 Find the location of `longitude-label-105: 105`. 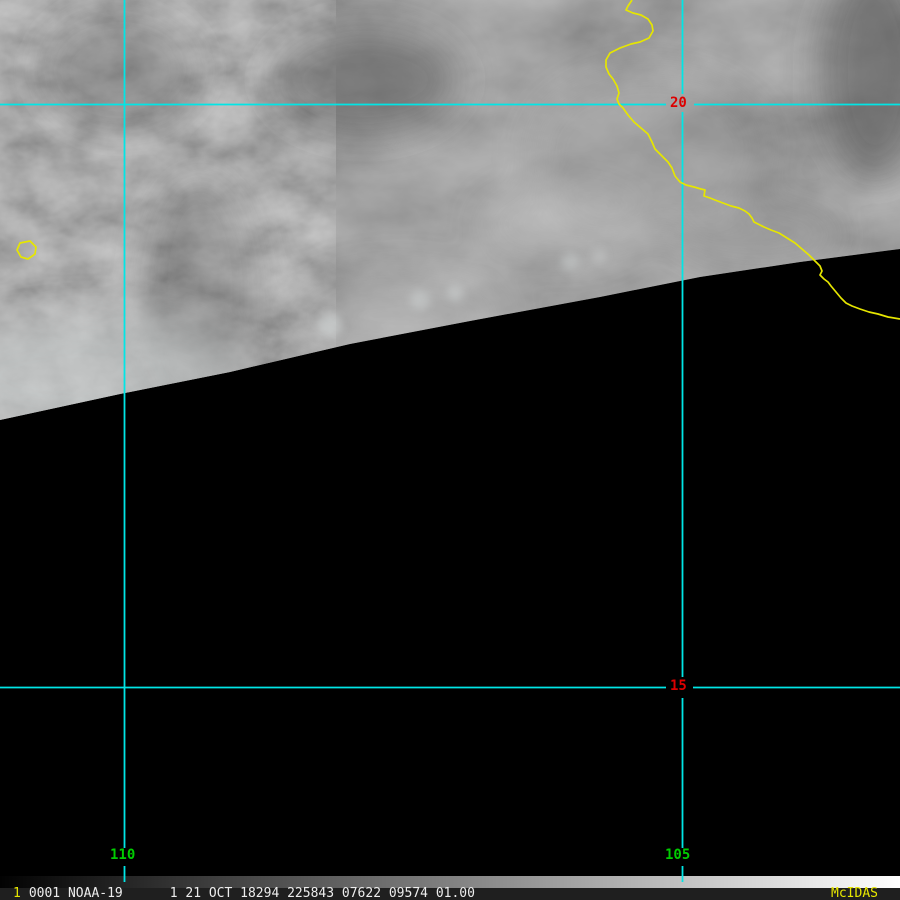

longitude-label-105: 105 is located at coordinates (678, 855).